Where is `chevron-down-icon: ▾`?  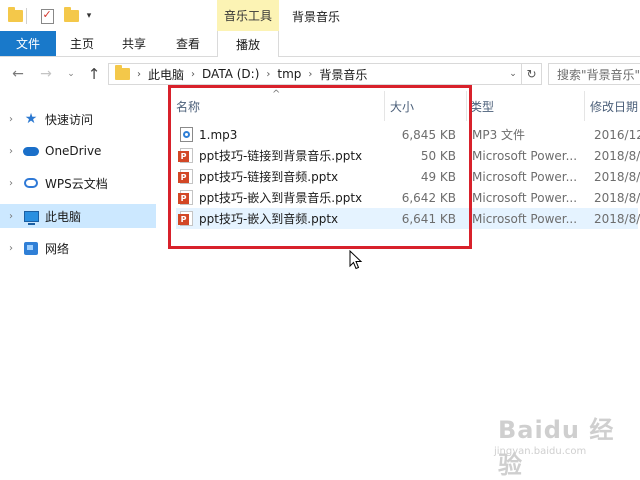
chevron-down-icon: ▾ is located at coordinates (89, 16).